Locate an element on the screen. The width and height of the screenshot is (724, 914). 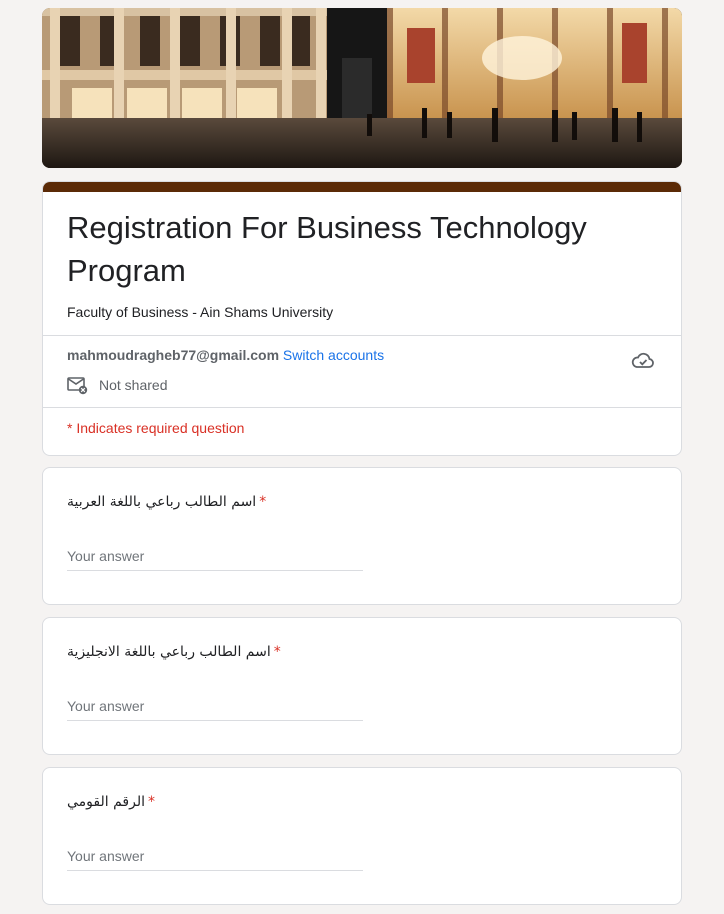
question-label: اسم الطالب رباعي باللغة الانجليزية * is located at coordinates (174, 652).